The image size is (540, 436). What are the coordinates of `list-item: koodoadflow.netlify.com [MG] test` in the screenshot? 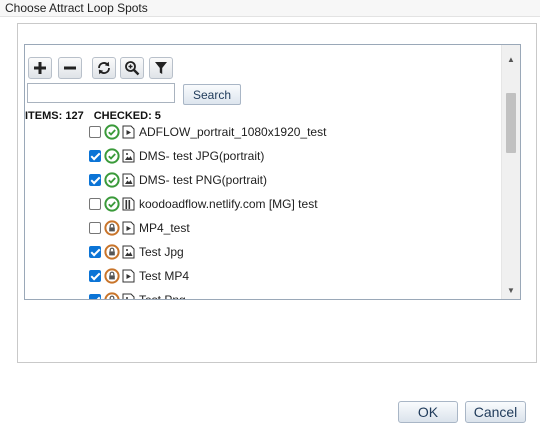 It's located at (294, 204).